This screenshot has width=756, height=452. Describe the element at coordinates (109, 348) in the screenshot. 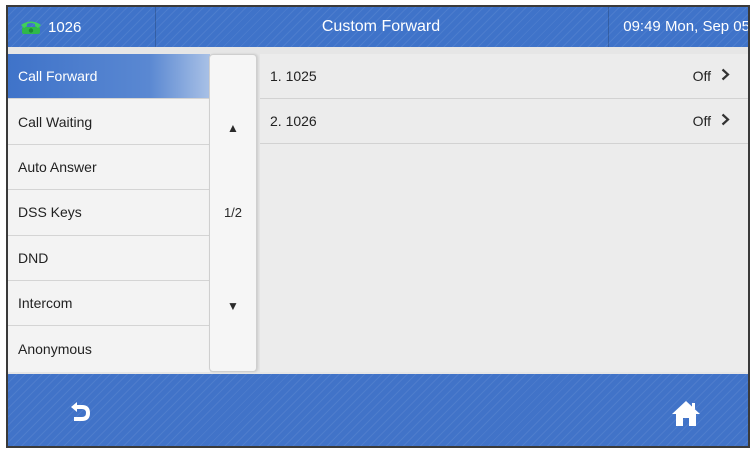

I see `menu-item-anonymous: Anonymous` at that location.